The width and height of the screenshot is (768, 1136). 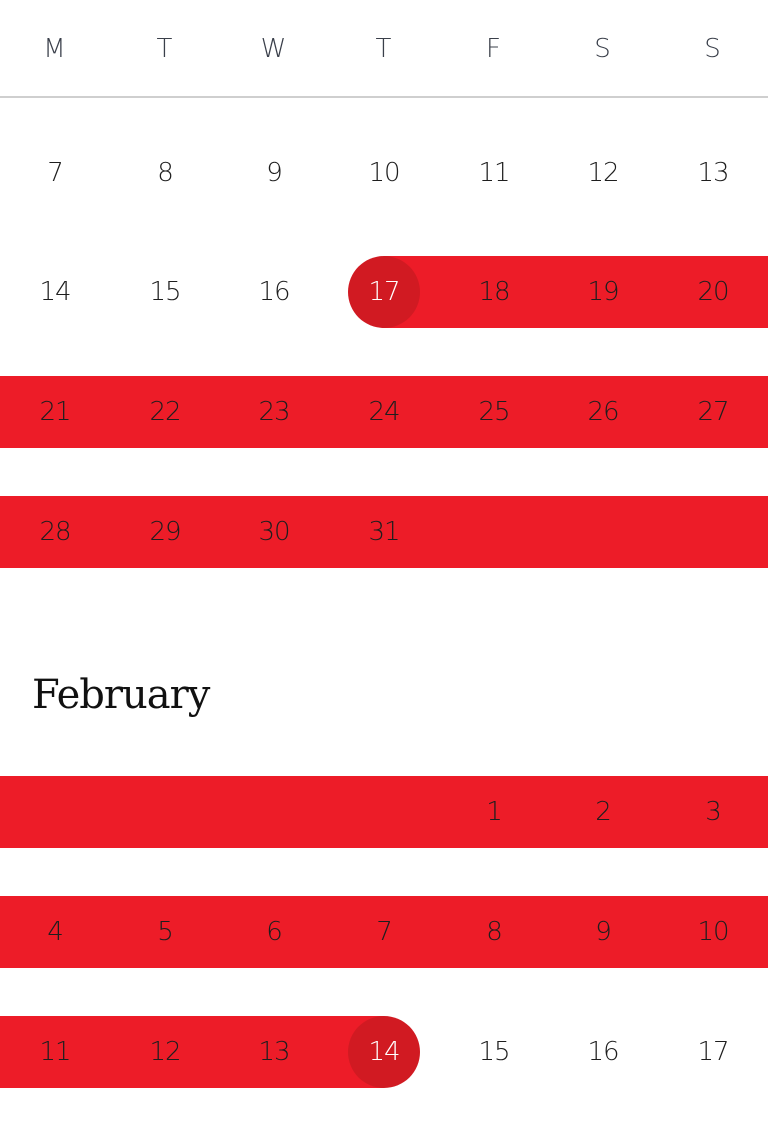 What do you see at coordinates (165, 932) in the screenshot?
I see `day-cell: 5` at bounding box center [165, 932].